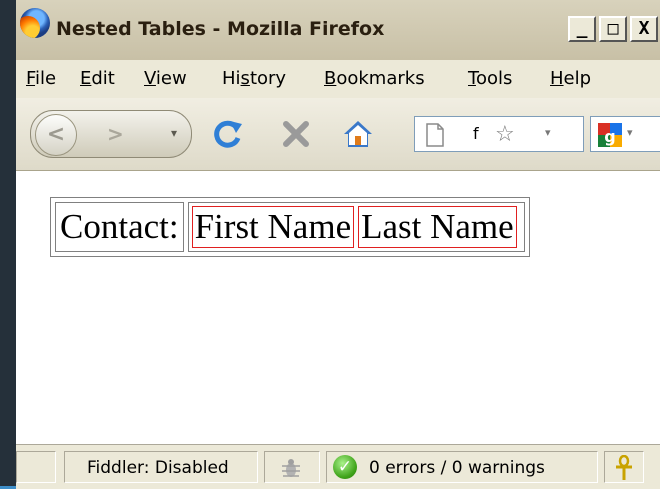  I want to click on url-bar: f ☆ ▾, so click(499, 134).